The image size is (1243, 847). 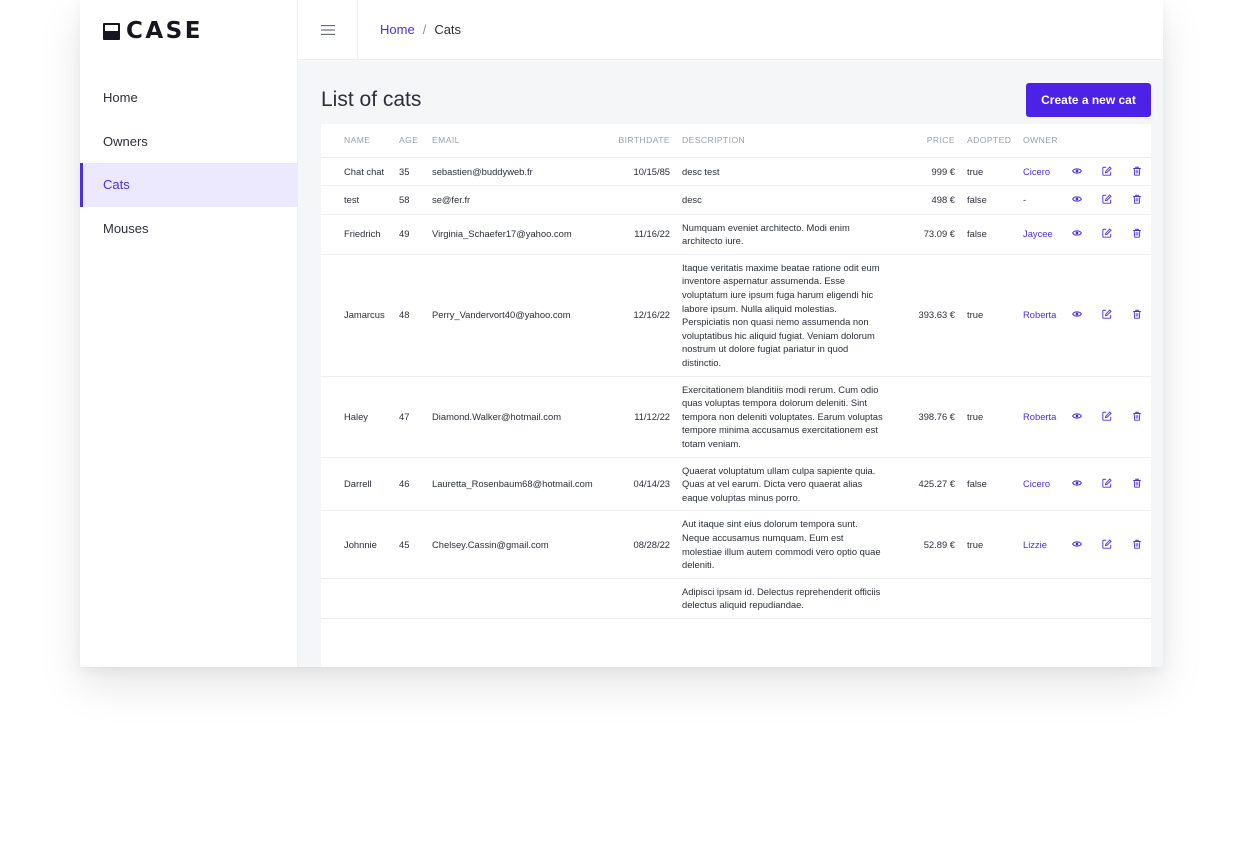 I want to click on column-header-birthdate: Birthdate, so click(x=641, y=141).